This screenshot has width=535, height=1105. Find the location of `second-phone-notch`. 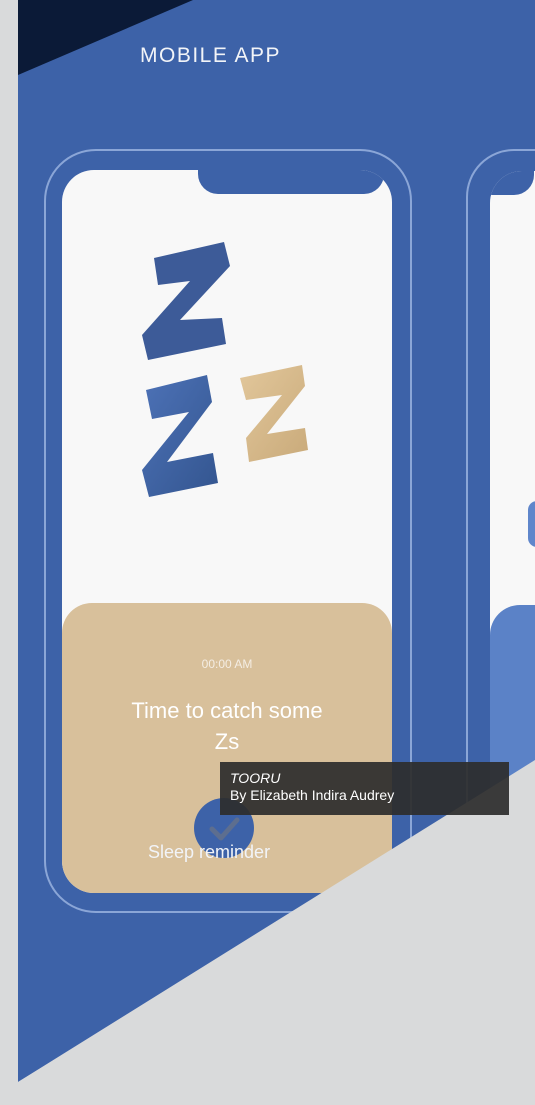

second-phone-notch is located at coordinates (512, 183).